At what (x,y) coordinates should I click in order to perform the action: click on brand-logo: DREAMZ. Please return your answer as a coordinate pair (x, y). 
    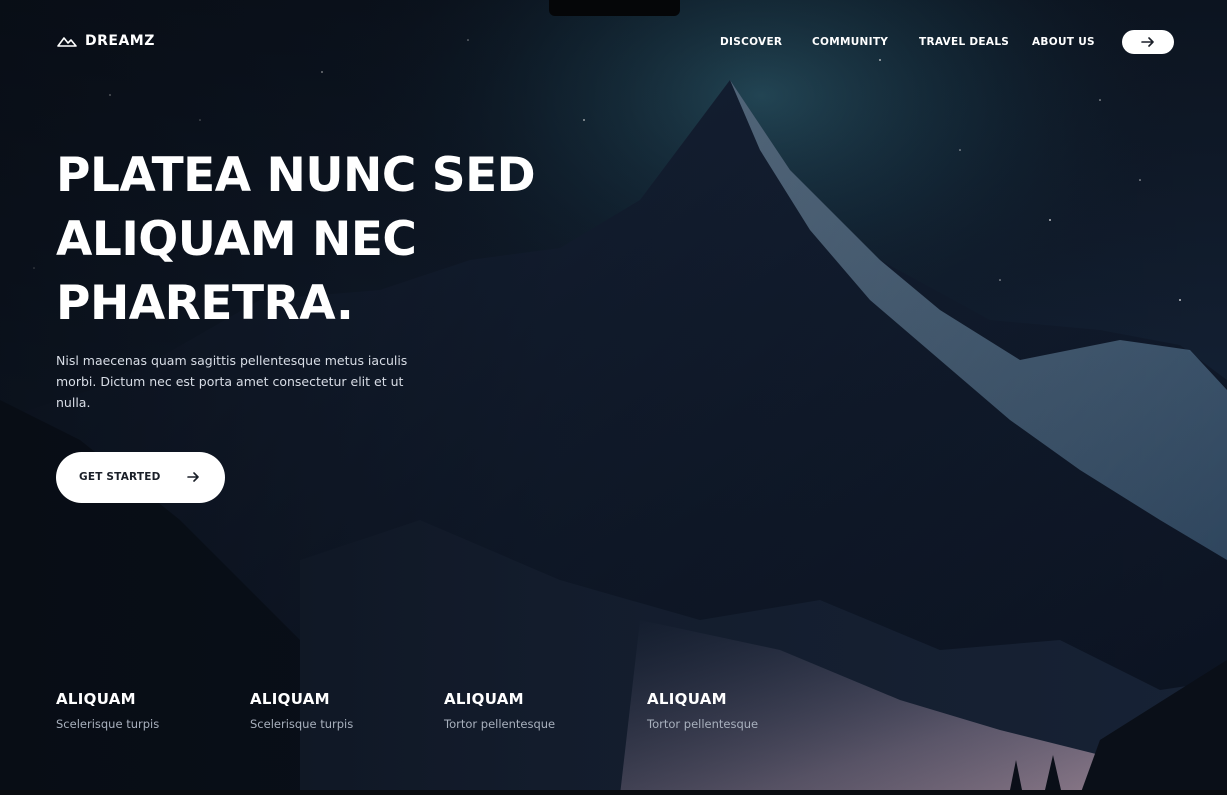
    Looking at the image, I should click on (106, 41).